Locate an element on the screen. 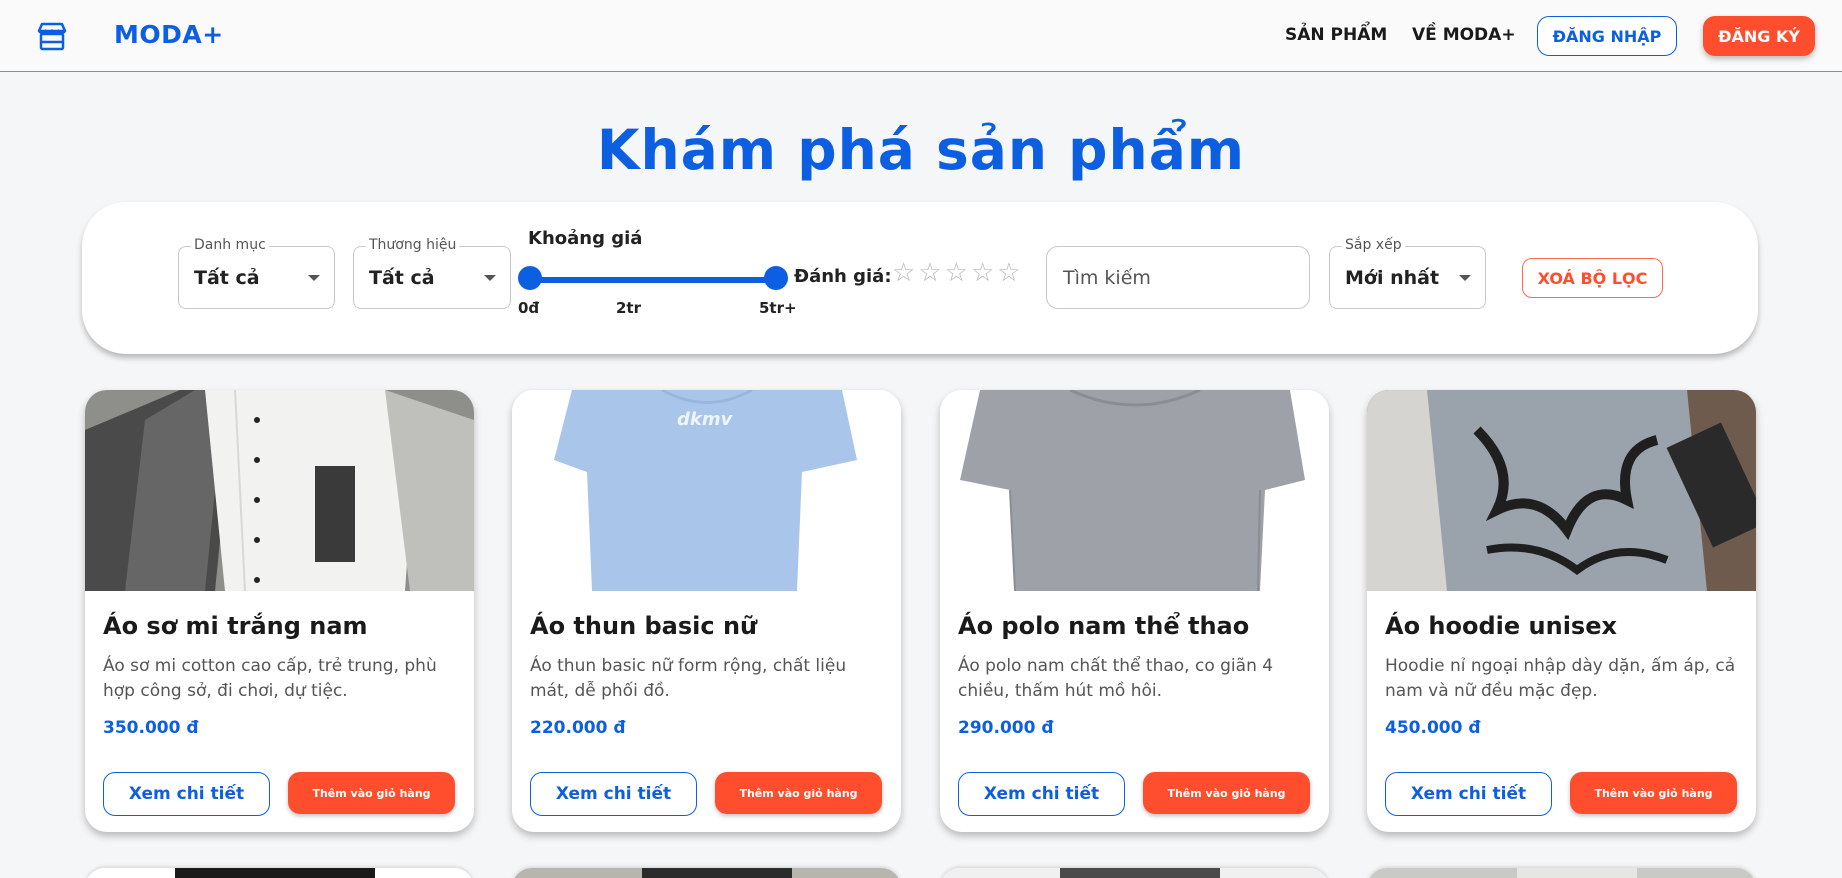  price-slider-max-handle is located at coordinates (776, 278).